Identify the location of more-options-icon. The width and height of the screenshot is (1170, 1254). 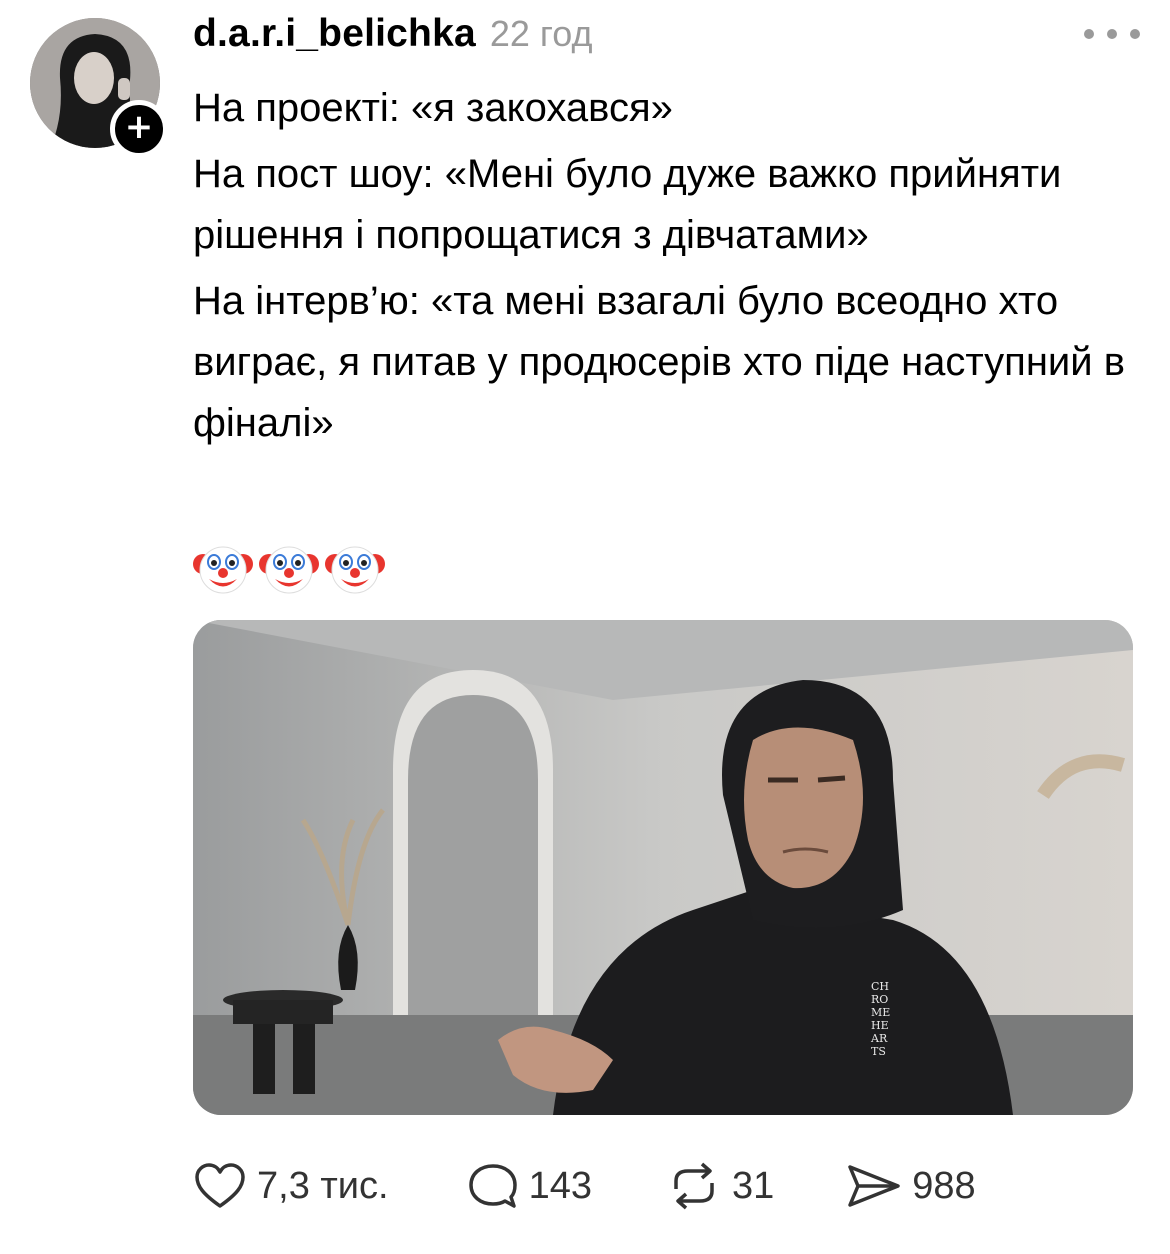
(1112, 34).